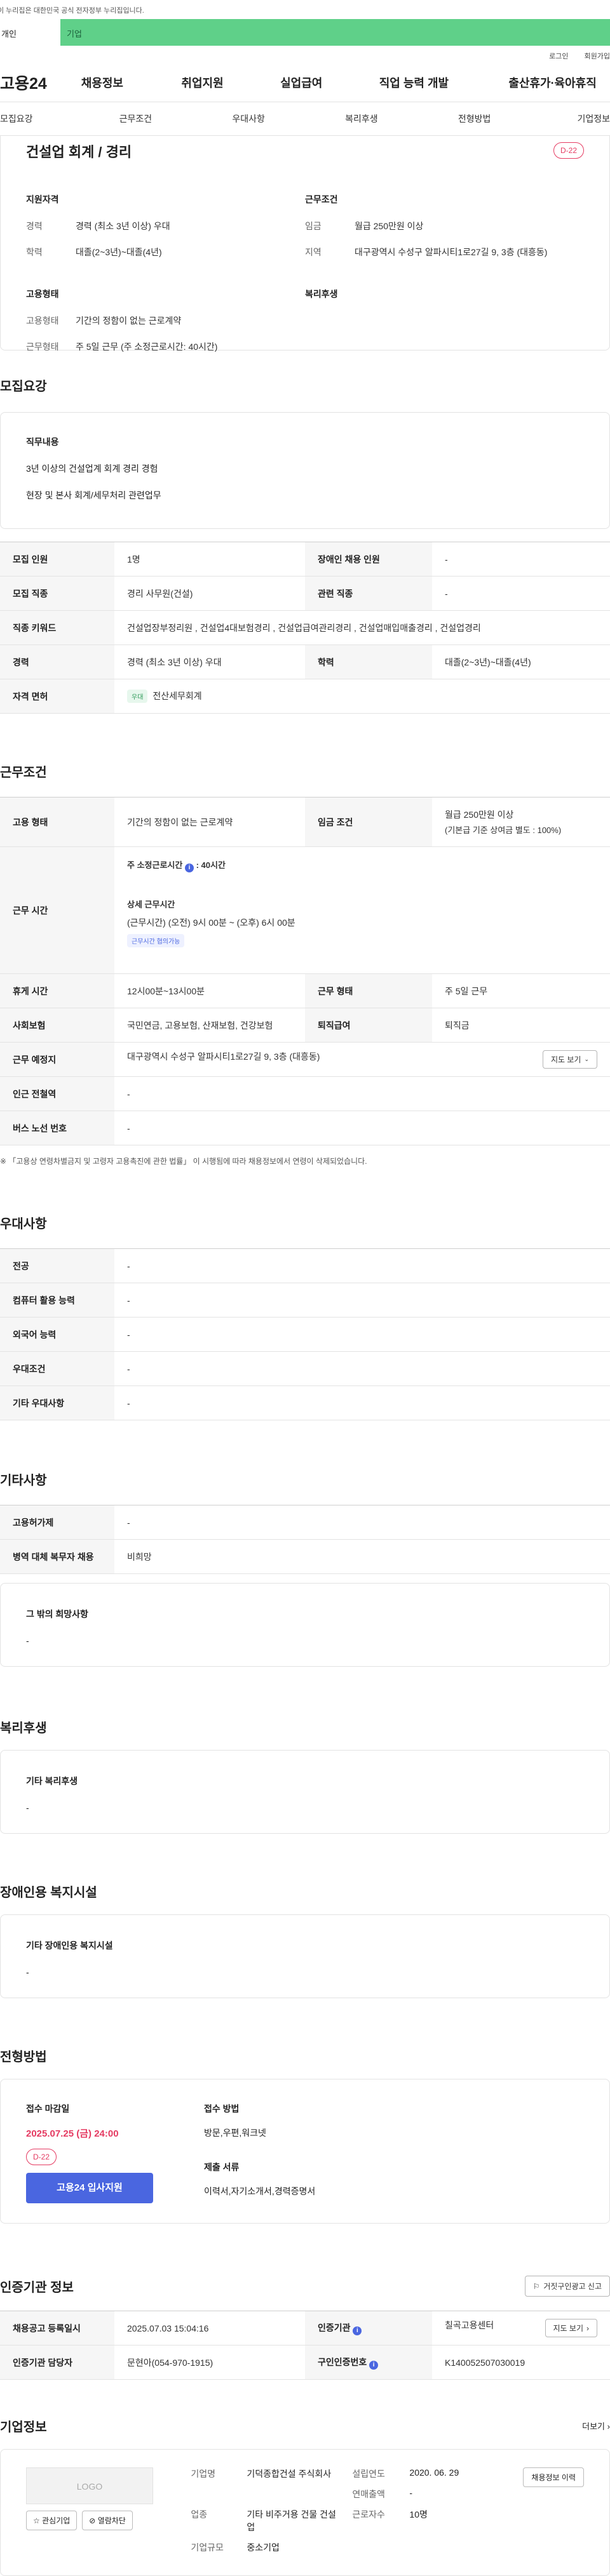 Image resolution: width=610 pixels, height=2576 pixels. What do you see at coordinates (42, 442) in the screenshot?
I see `job-description-label: 직무내용` at bounding box center [42, 442].